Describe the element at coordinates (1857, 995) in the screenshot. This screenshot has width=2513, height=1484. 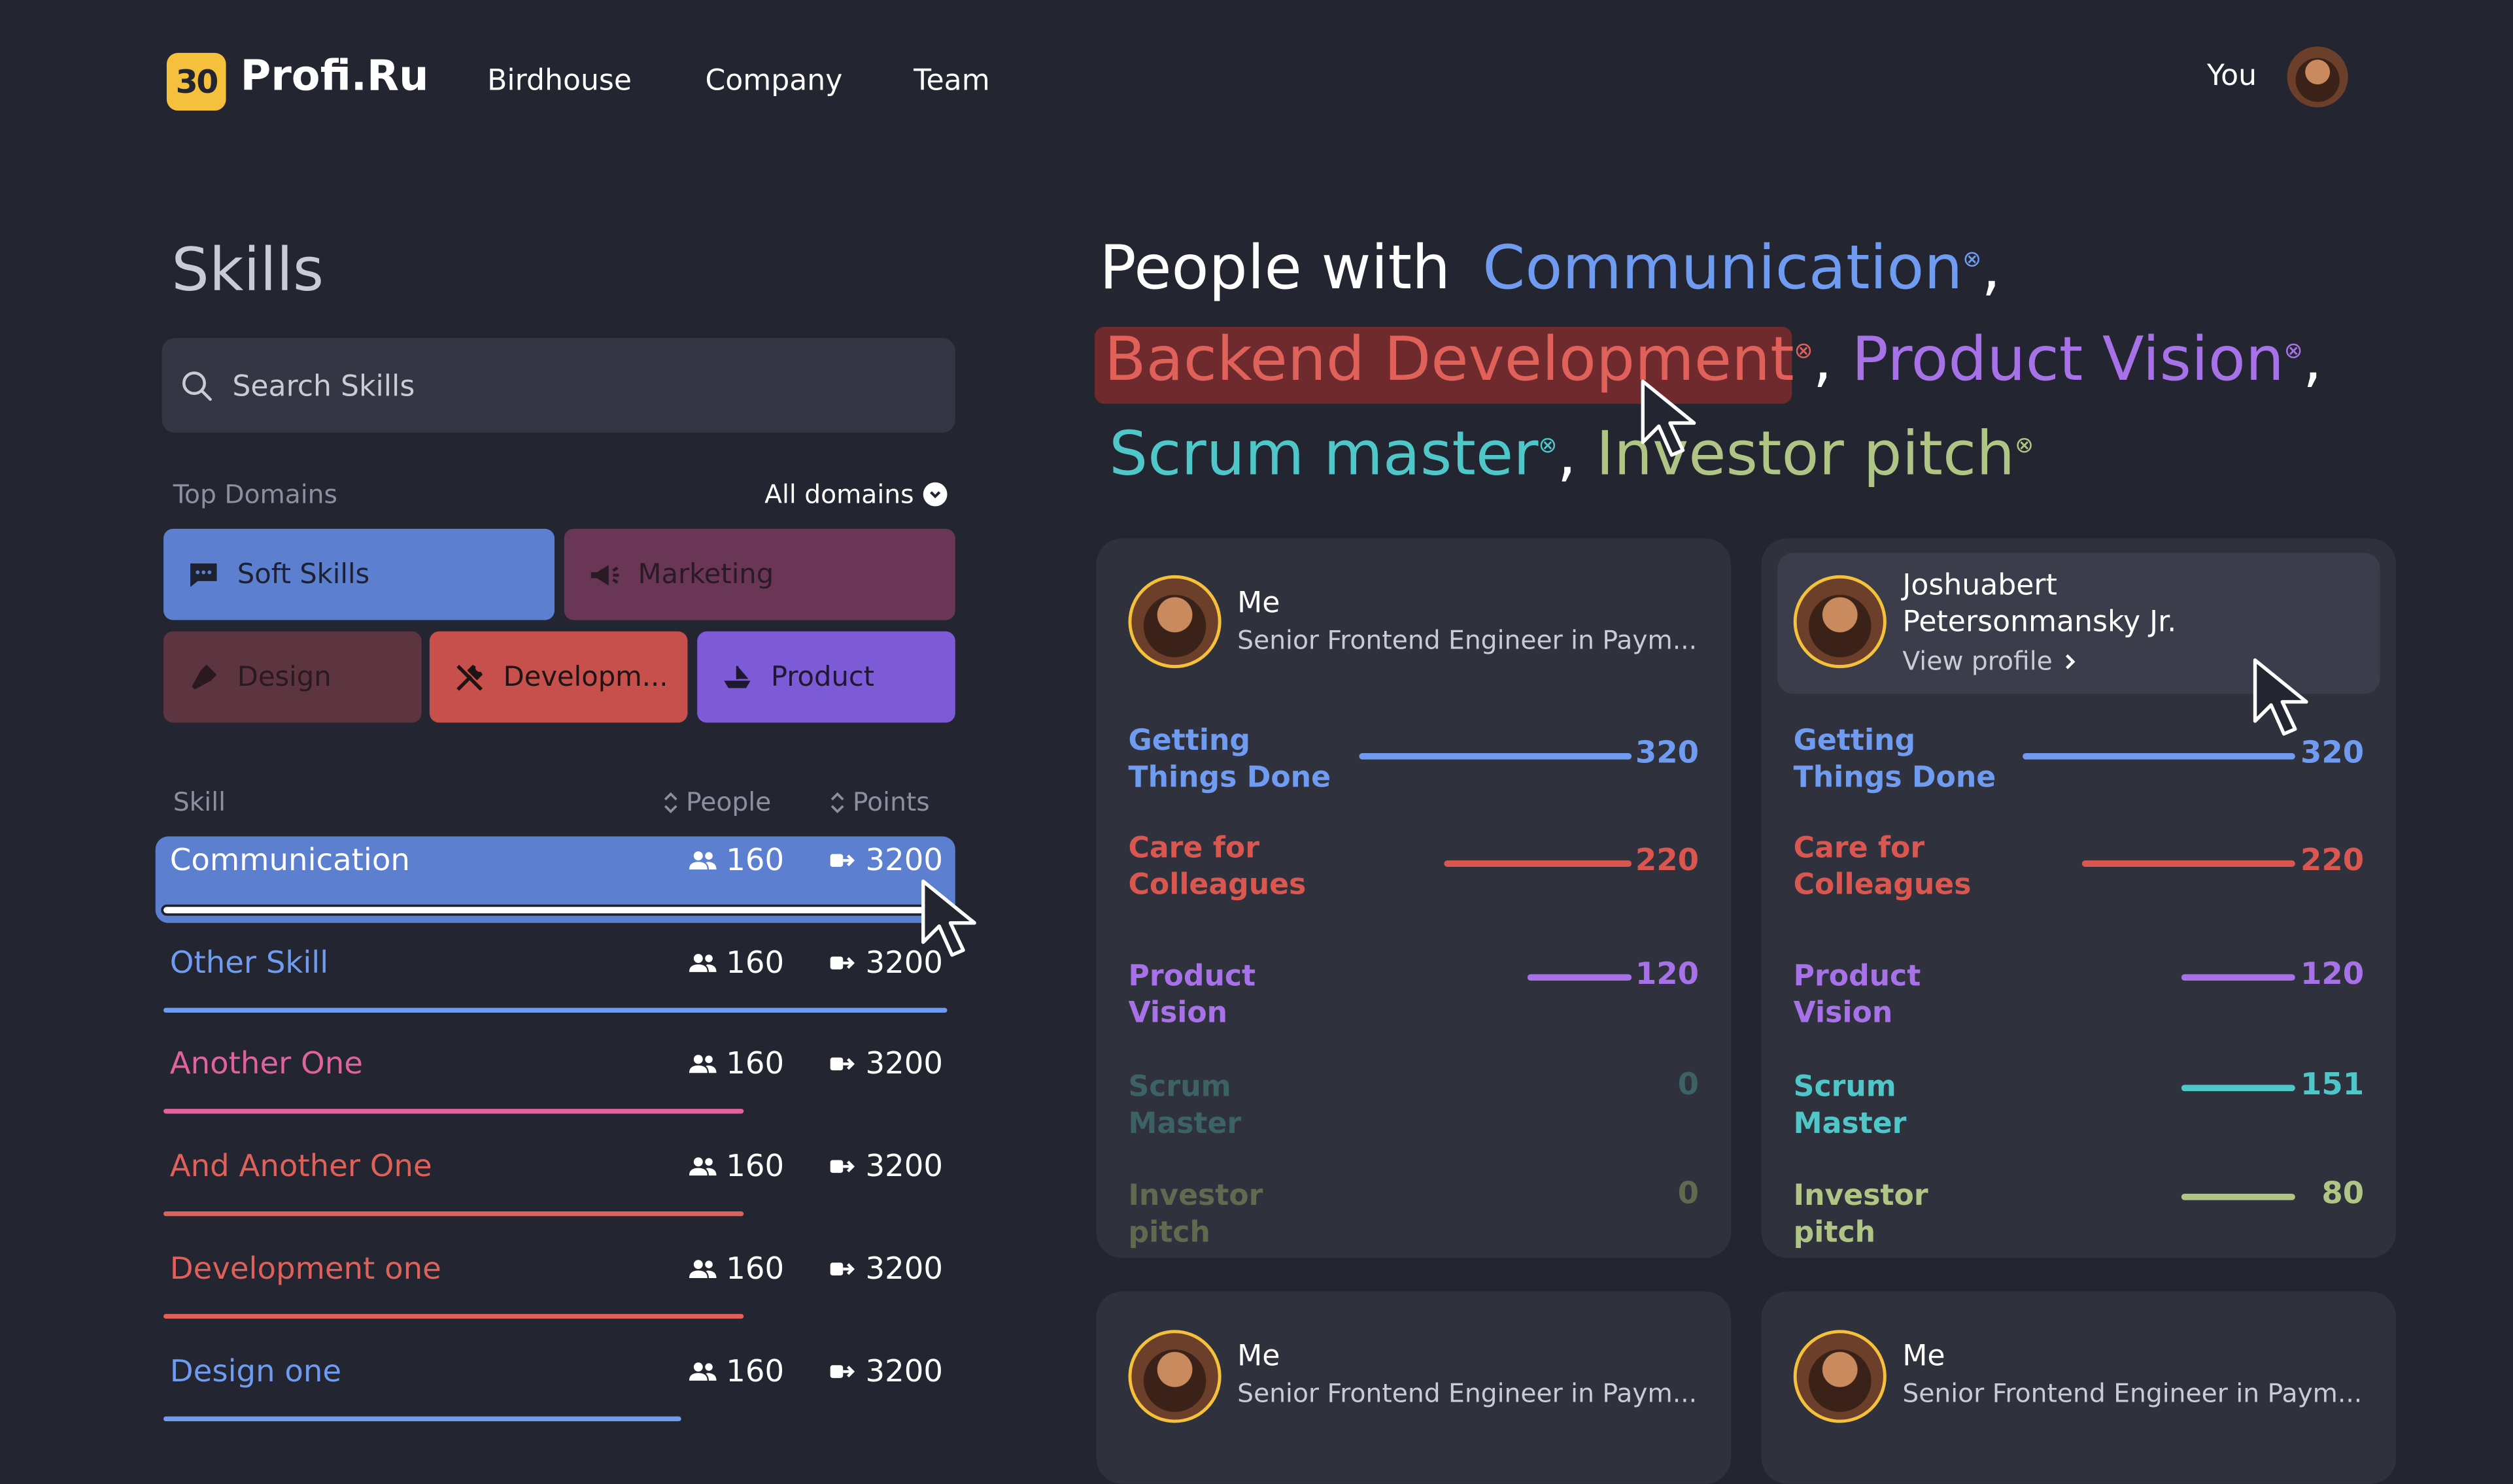
I see `metric-label: Product Vision` at that location.